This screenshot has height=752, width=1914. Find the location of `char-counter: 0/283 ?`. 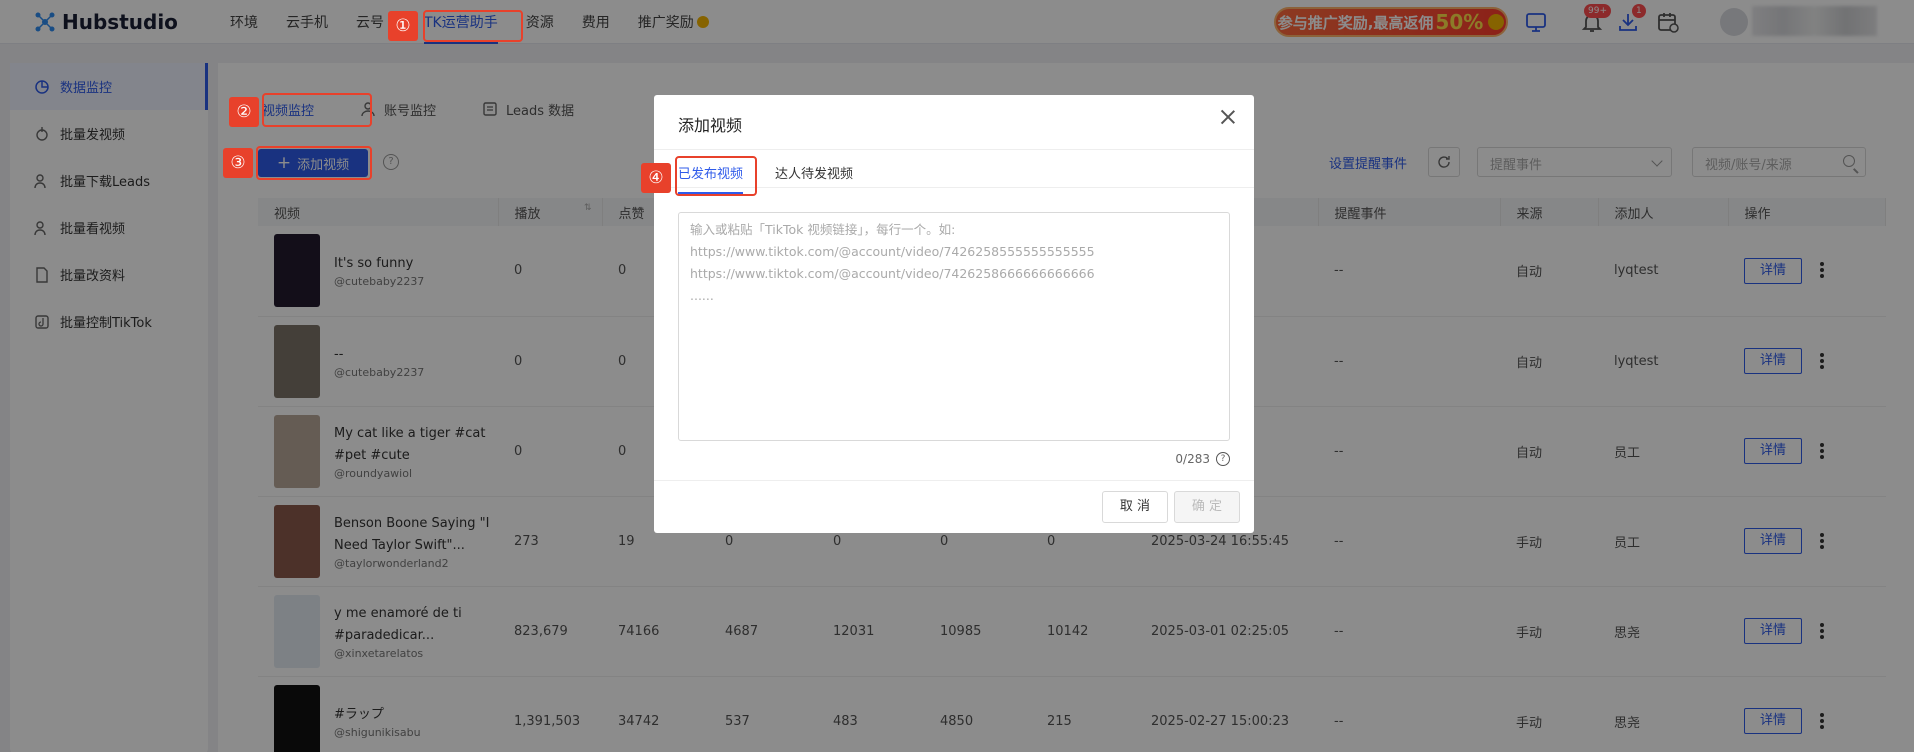

char-counter: 0/283 ? is located at coordinates (1202, 459).